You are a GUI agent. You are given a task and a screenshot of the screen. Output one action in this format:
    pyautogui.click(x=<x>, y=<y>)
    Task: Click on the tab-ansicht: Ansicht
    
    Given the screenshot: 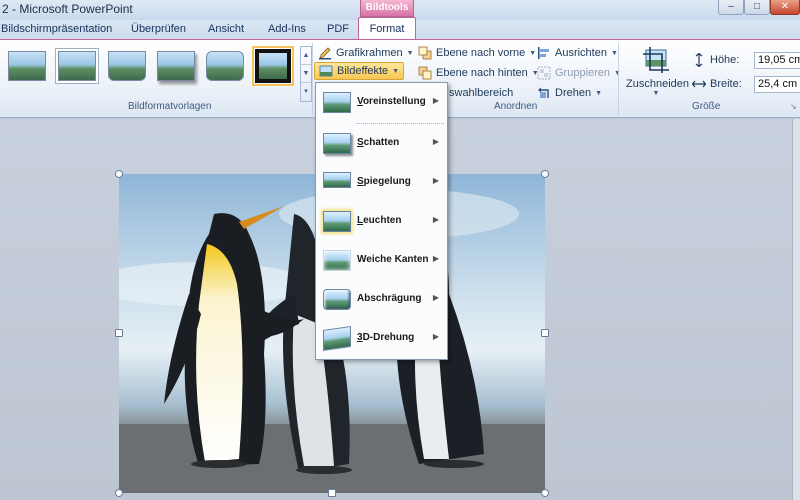 What is the action you would take?
    pyautogui.click(x=226, y=29)
    